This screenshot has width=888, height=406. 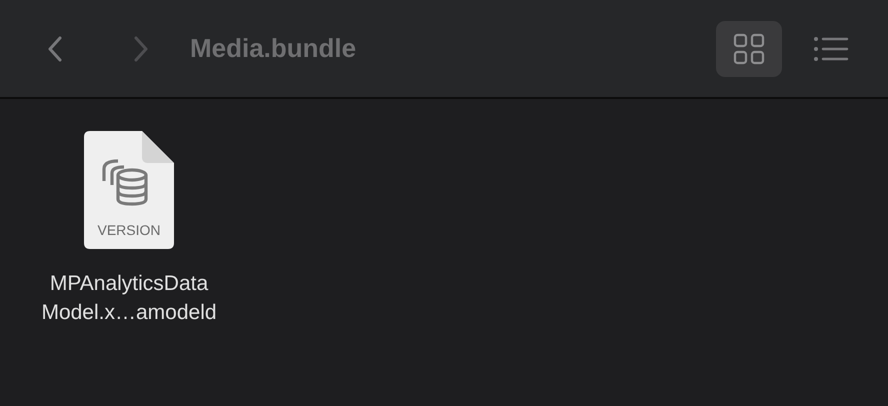 What do you see at coordinates (129, 190) in the screenshot?
I see `file-icon` at bounding box center [129, 190].